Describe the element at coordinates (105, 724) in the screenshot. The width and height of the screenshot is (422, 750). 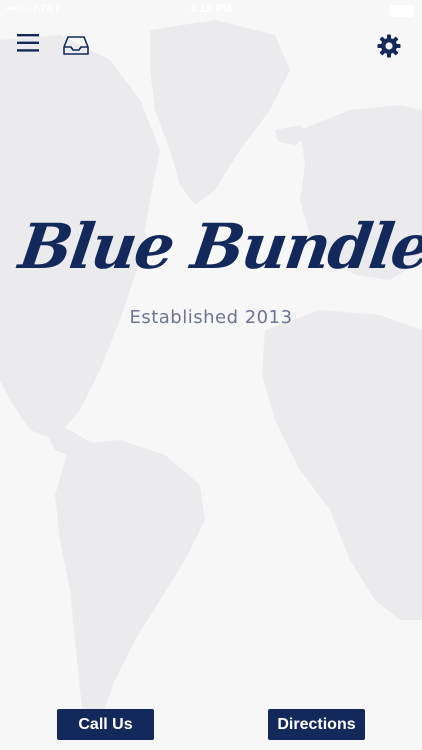
I see `call-us-button: Call Us` at that location.